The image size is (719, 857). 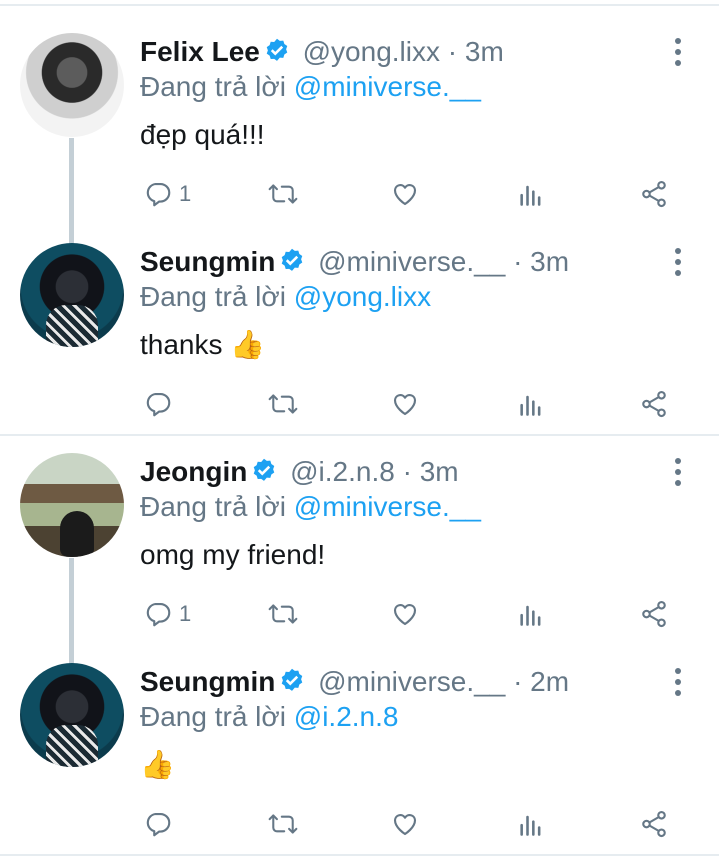 I want to click on timestamp: · 2m, so click(x=541, y=681).